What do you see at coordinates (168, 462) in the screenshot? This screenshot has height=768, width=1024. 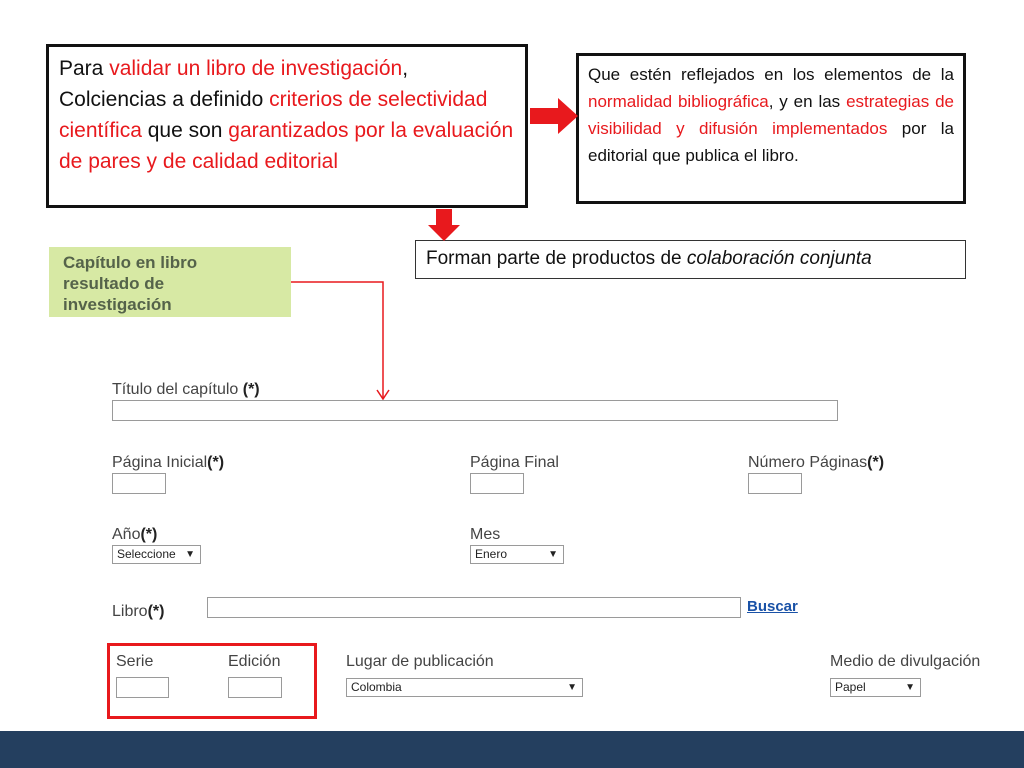 I see `pagina-inicial-label: Página Inicial(*)` at bounding box center [168, 462].